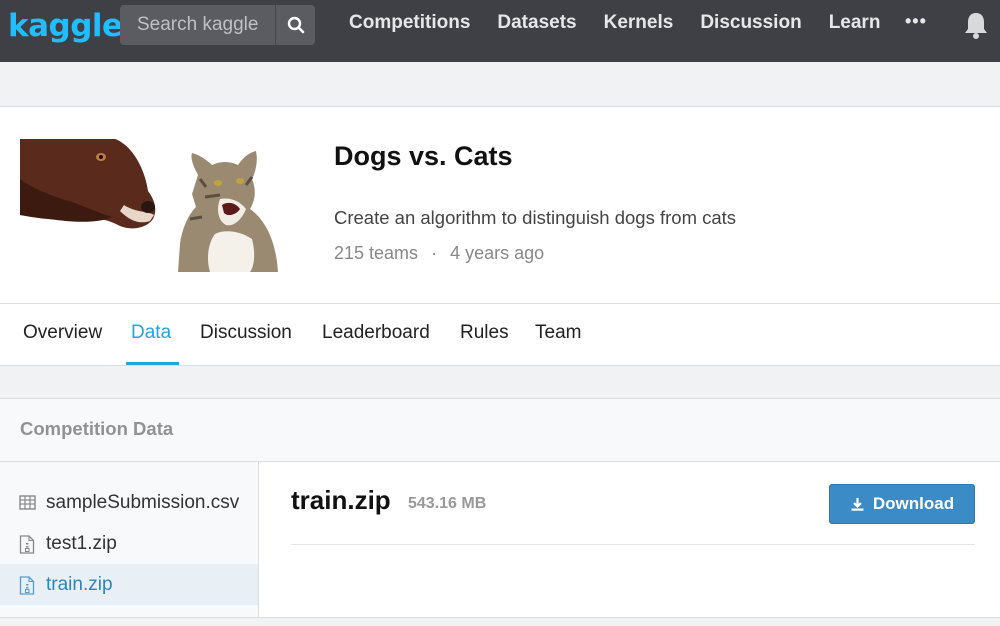  What do you see at coordinates (81, 543) in the screenshot?
I see `file-name: test1.zip` at bounding box center [81, 543].